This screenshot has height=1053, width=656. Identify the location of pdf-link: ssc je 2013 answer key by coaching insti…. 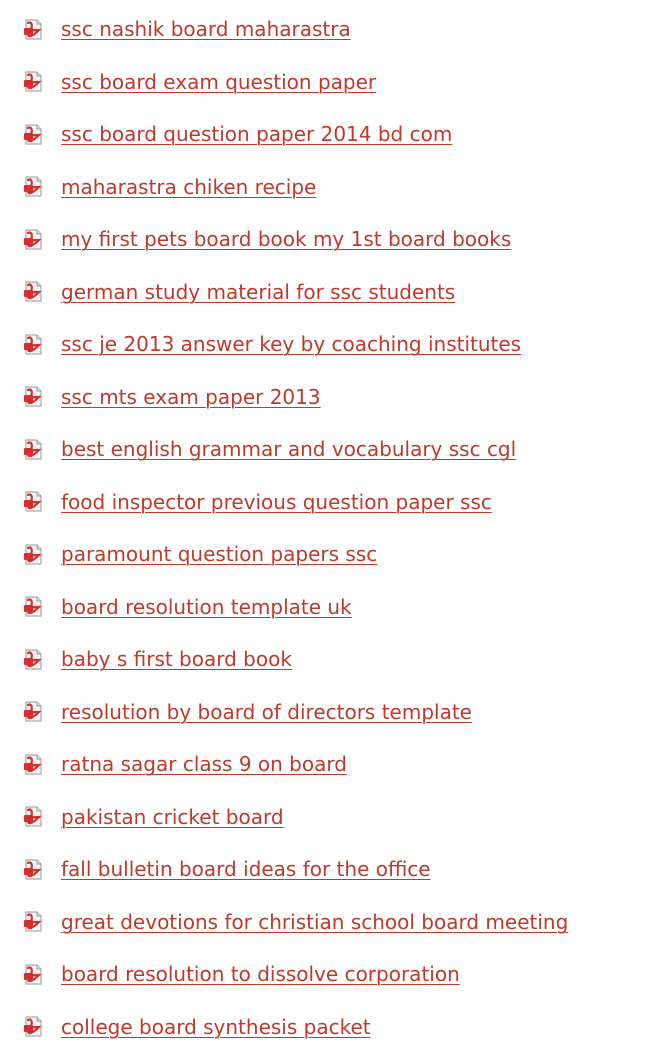
(291, 344).